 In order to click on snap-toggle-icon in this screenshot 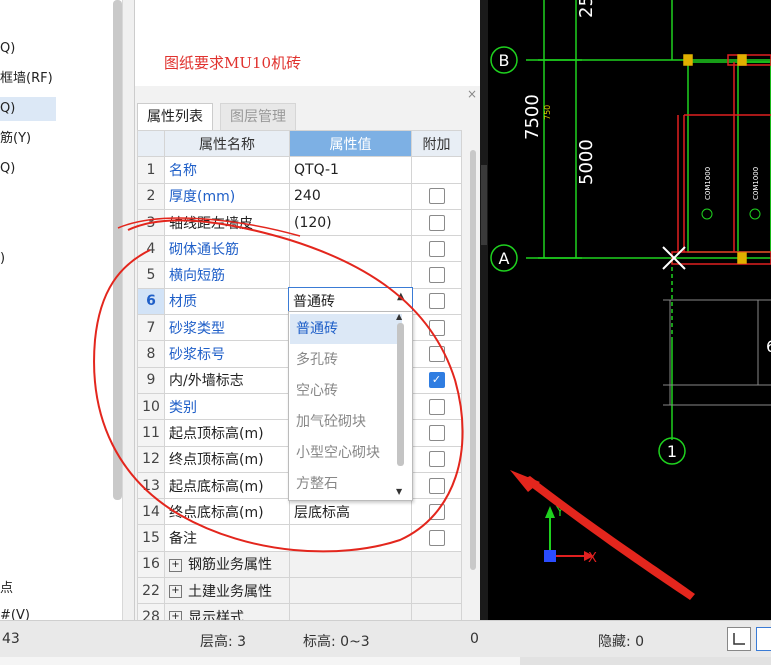, I will do `click(763, 639)`.